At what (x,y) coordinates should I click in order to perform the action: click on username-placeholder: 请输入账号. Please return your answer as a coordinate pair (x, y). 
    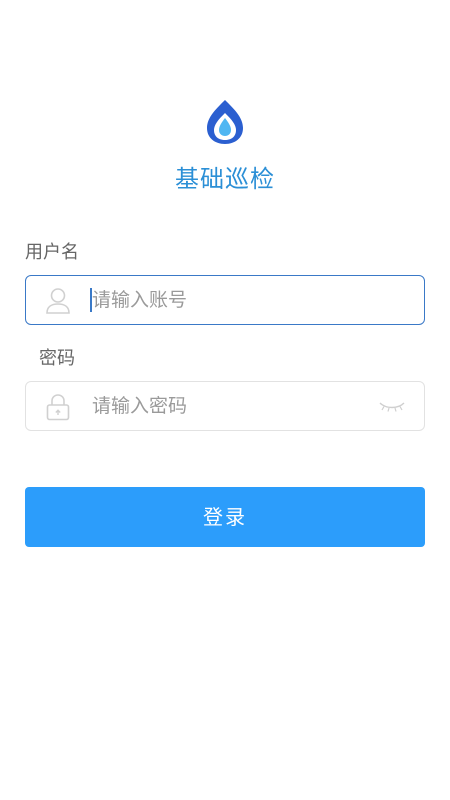
    Looking at the image, I should click on (139, 300).